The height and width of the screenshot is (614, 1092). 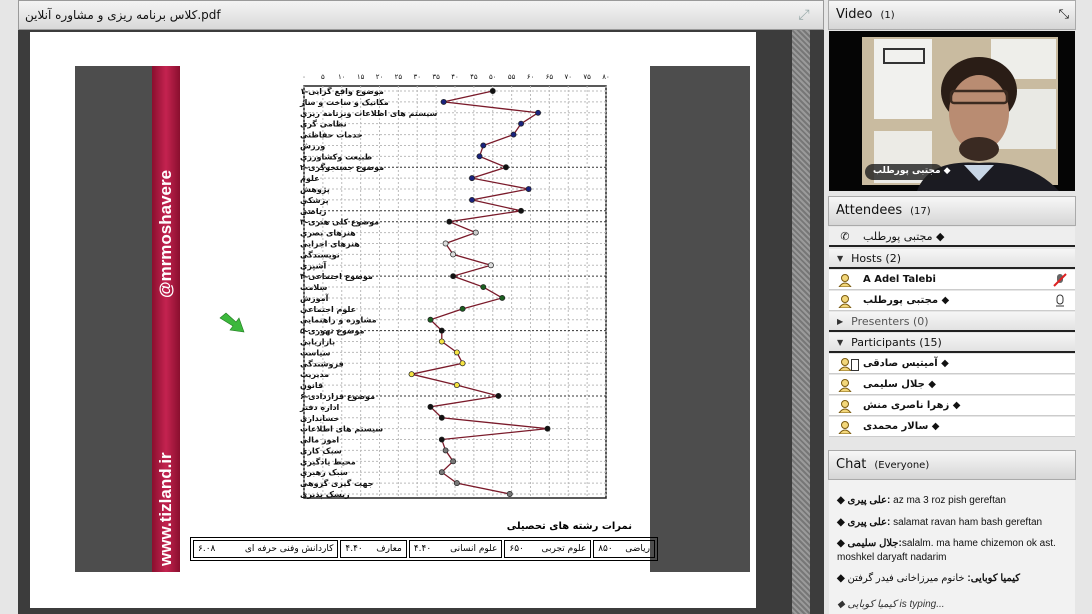 What do you see at coordinates (417, 77) in the screenshot?
I see `x-tick-label: ۳۰` at bounding box center [417, 77].